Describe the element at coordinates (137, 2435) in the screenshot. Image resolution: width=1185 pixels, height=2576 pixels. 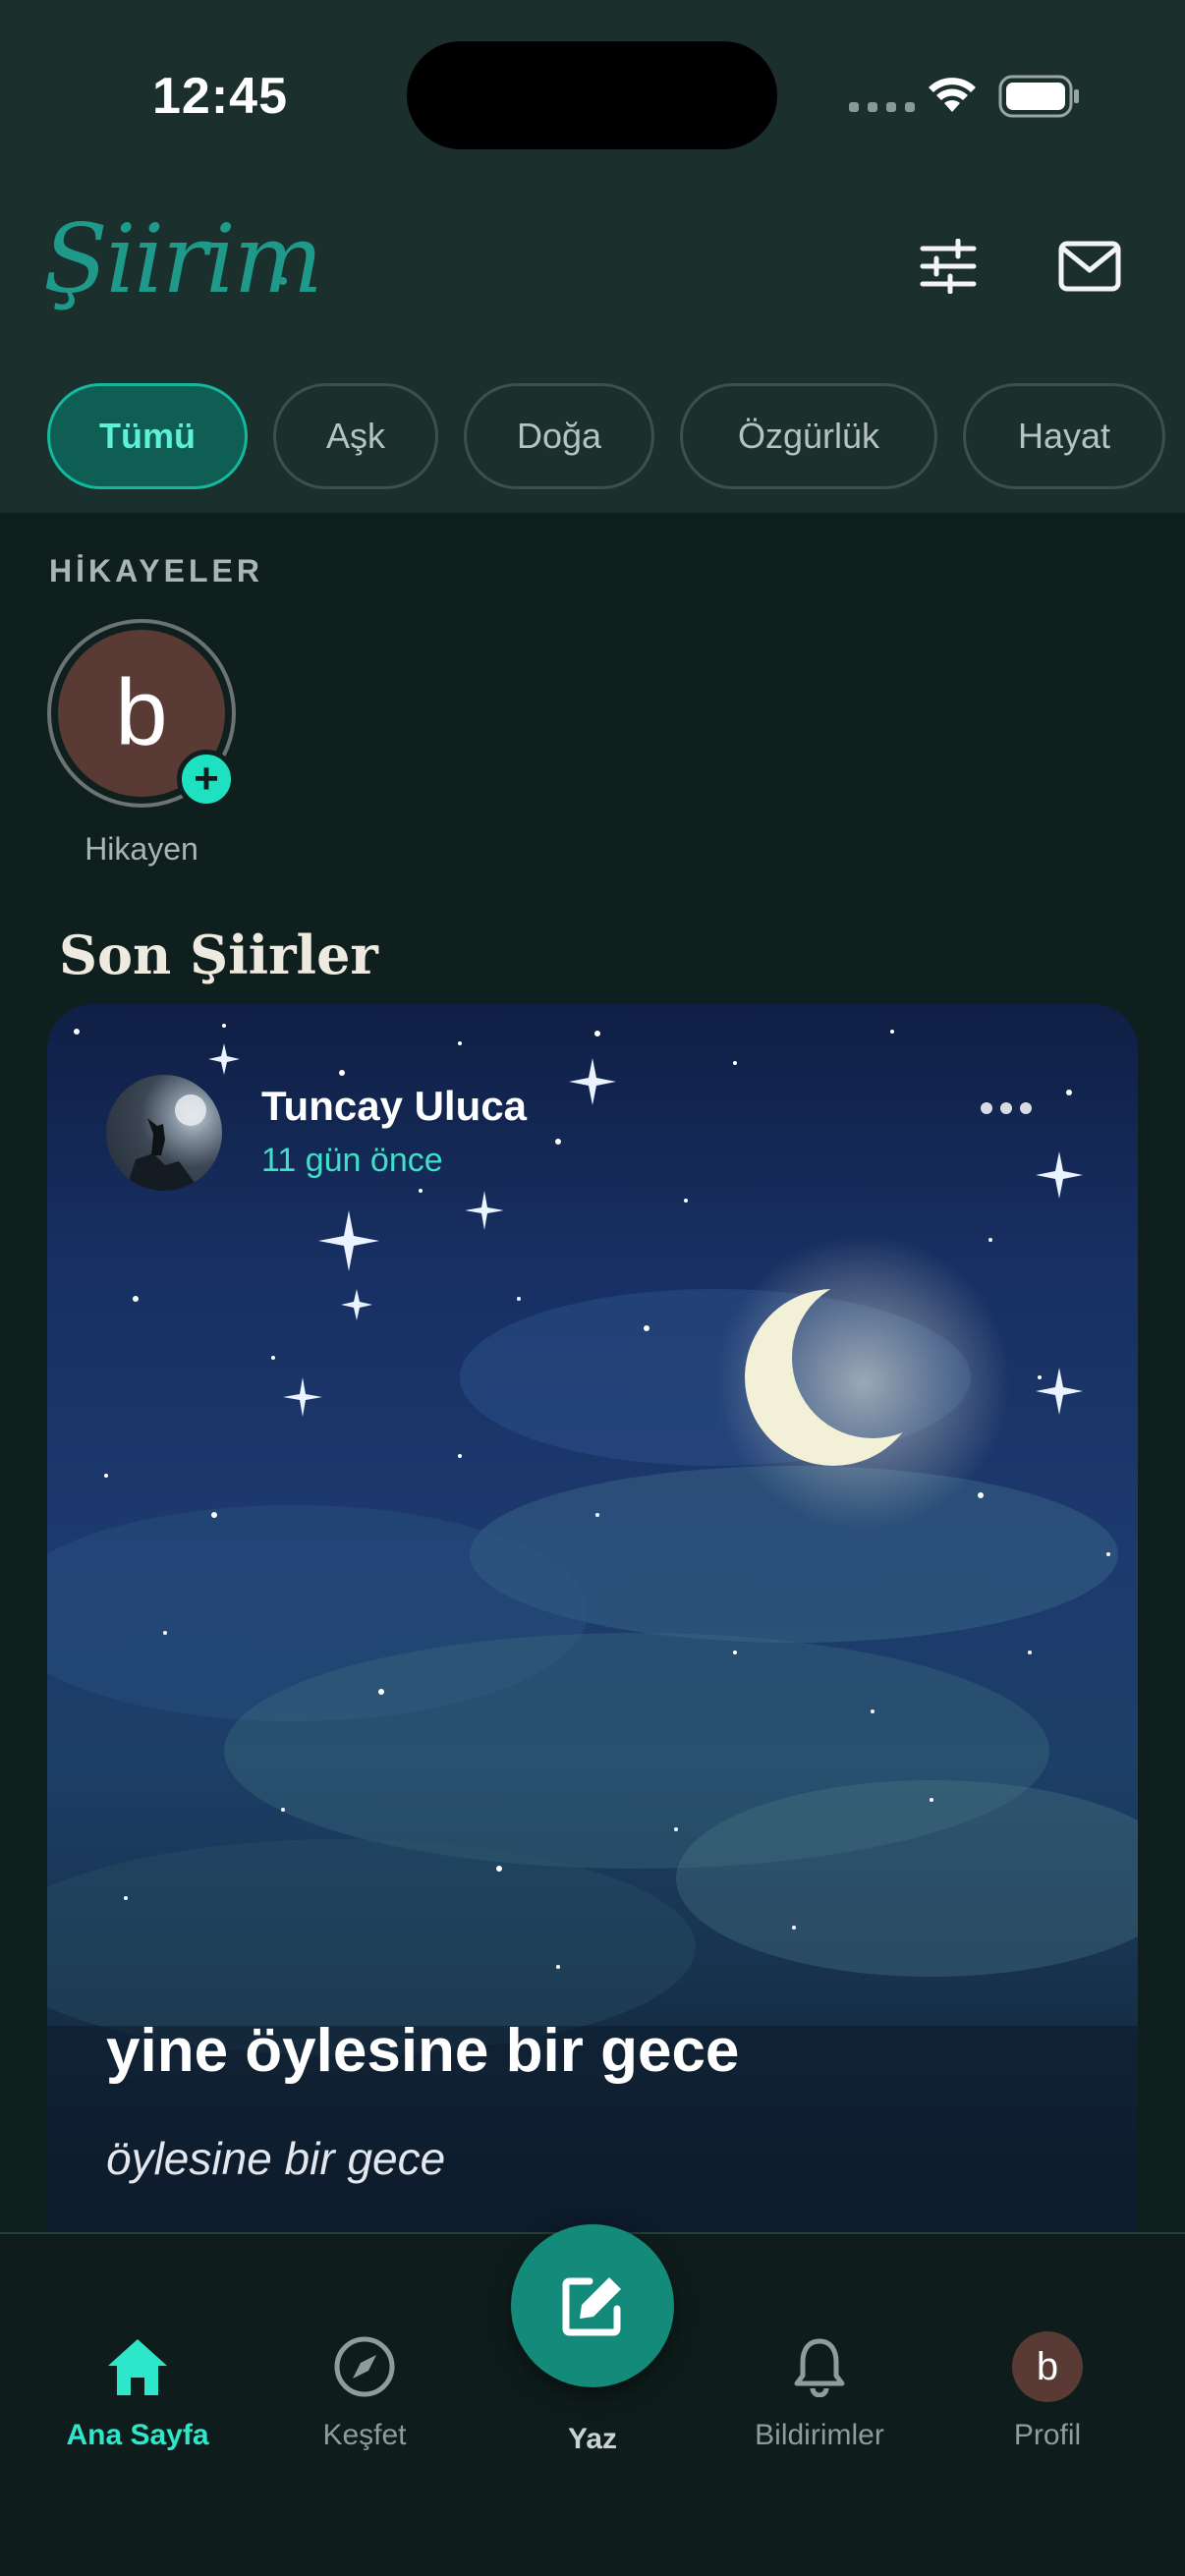
I see `tab-label: Ana Sayfa` at that location.